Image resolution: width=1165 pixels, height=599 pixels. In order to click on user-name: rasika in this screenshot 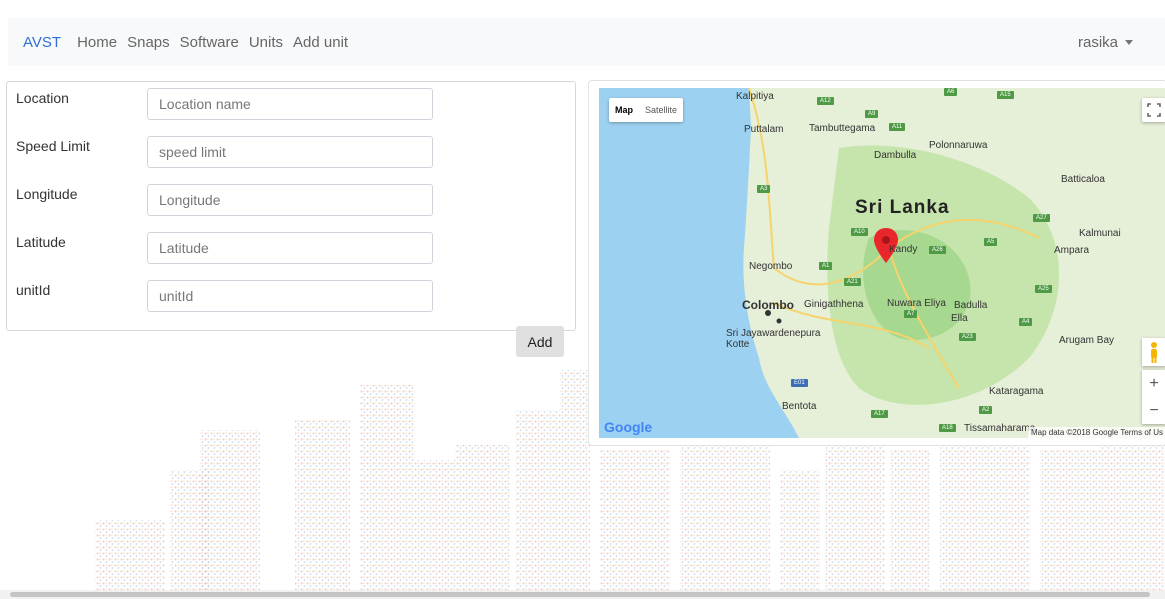, I will do `click(1097, 42)`.